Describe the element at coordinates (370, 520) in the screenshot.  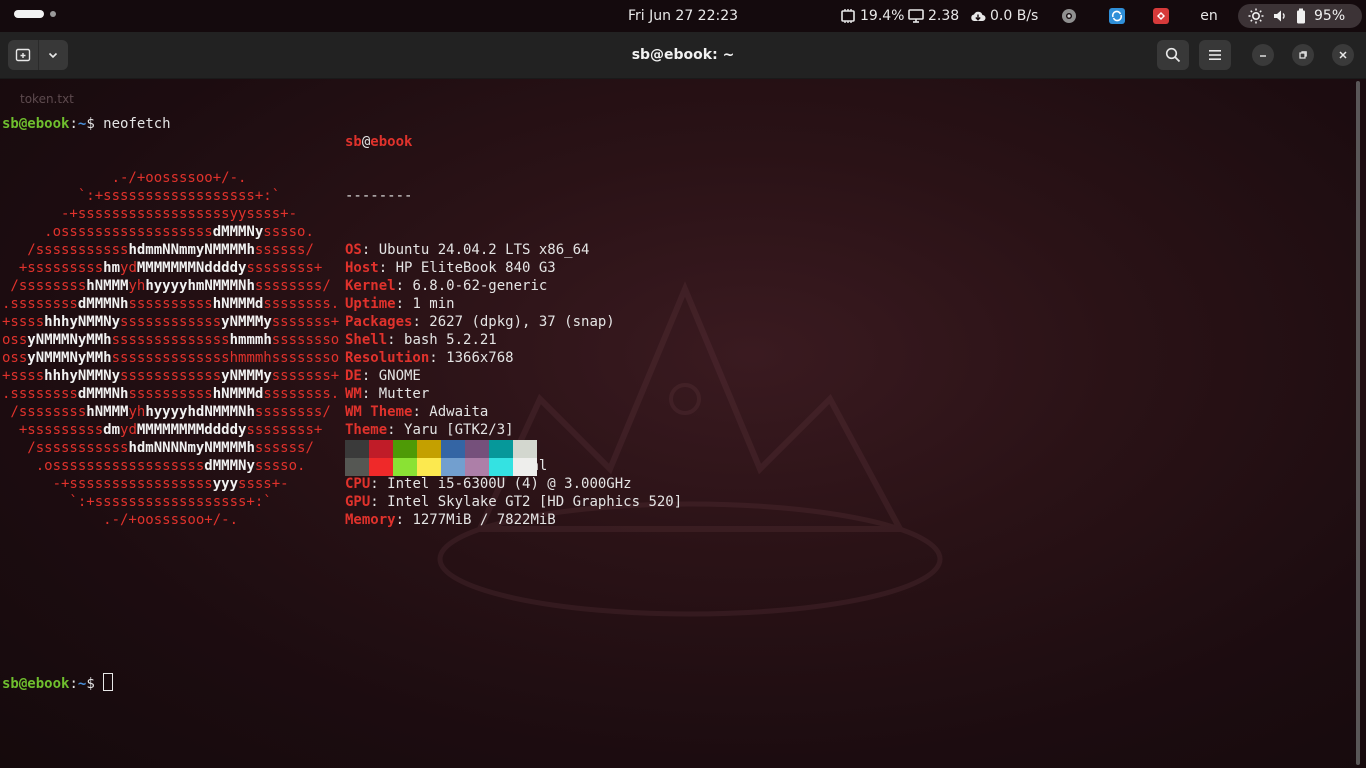
I see `info-key: Memory` at that location.